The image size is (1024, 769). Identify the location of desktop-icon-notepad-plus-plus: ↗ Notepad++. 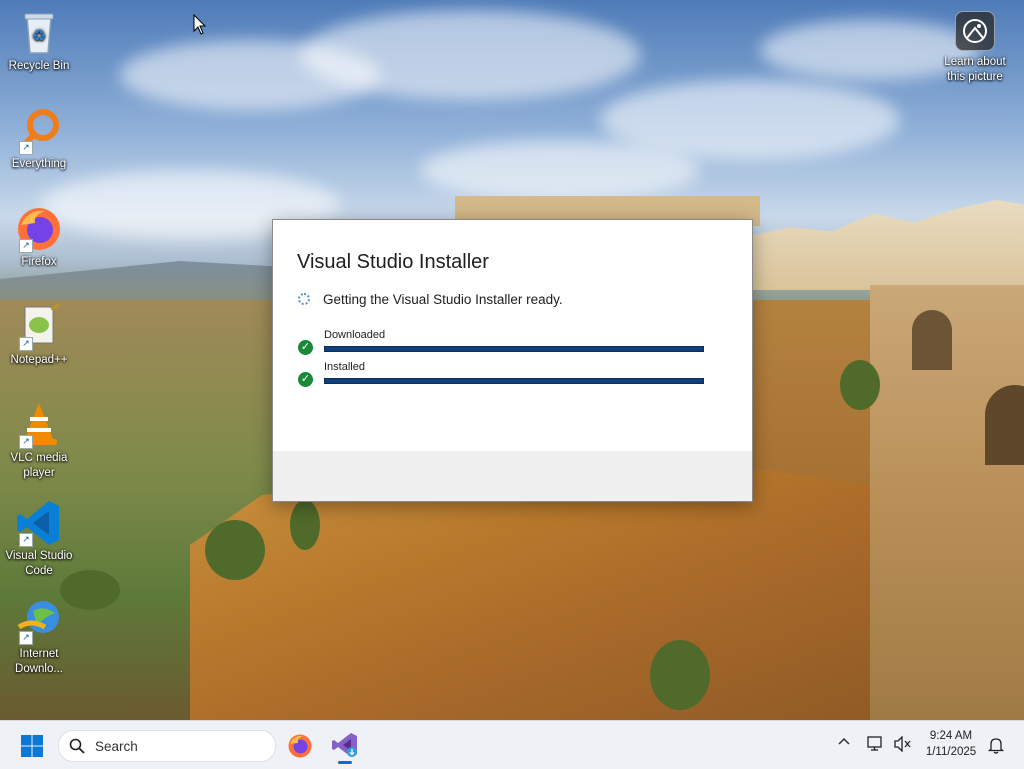
(39, 335).